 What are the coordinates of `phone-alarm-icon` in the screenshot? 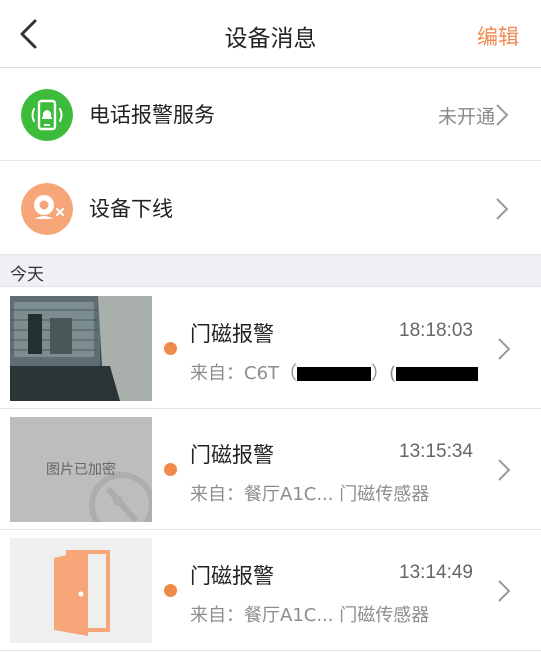 It's located at (47, 115).